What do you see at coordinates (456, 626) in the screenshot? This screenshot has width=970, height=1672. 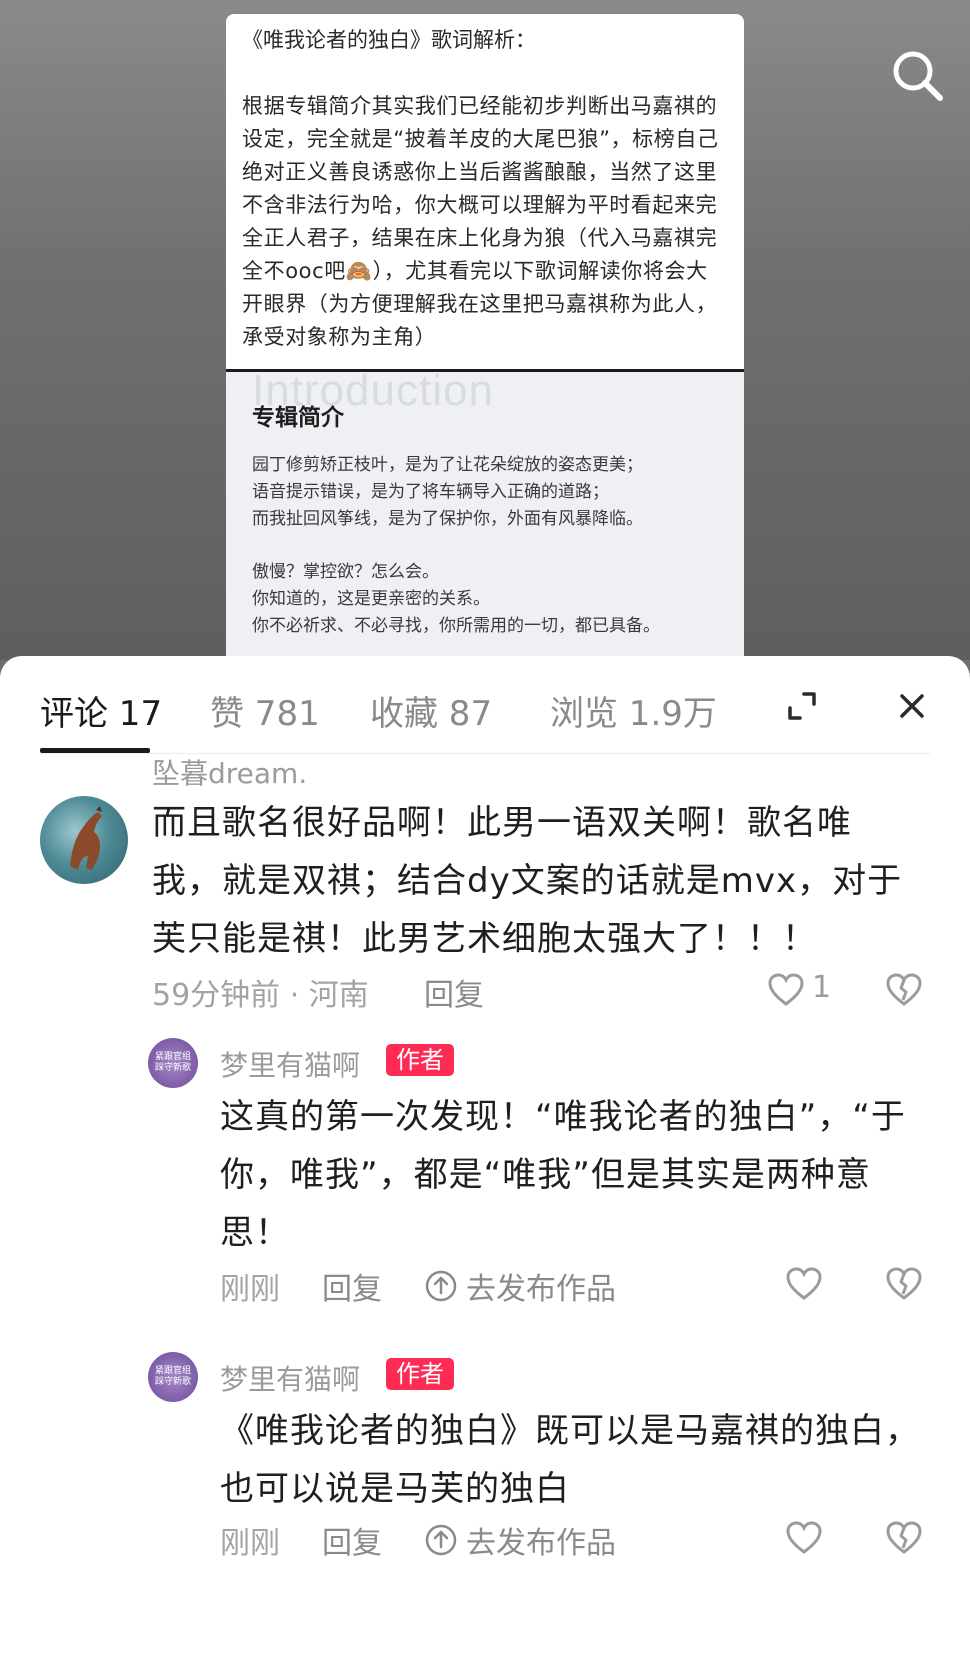 I see `album-line: 你不必祈求、不必寻找，你所需用的一切，都已具备。` at bounding box center [456, 626].